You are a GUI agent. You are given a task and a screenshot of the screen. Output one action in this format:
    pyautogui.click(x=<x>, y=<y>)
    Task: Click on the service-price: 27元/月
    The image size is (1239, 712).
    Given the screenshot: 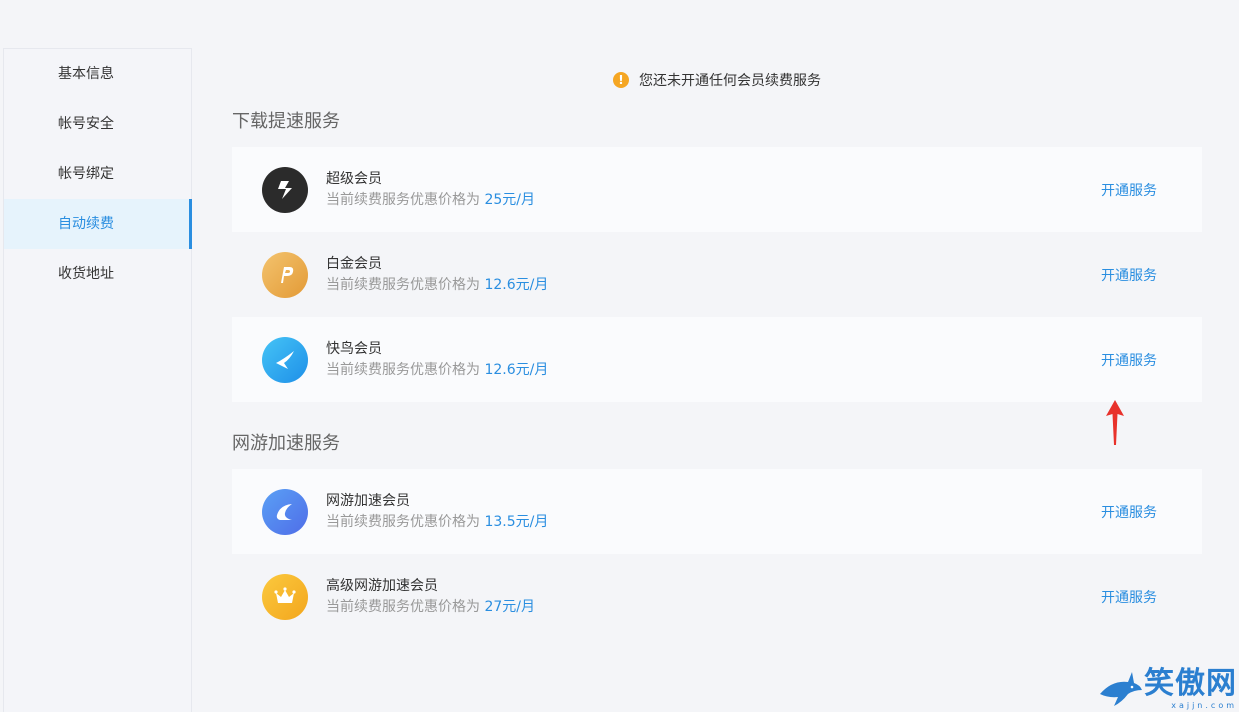 What is the action you would take?
    pyautogui.click(x=509, y=606)
    